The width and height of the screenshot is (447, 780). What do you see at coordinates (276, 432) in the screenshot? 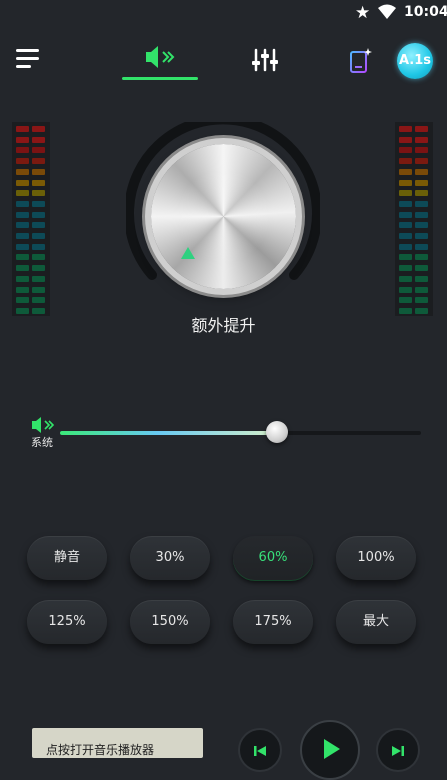
I see `volume-slider-thumb` at bounding box center [276, 432].